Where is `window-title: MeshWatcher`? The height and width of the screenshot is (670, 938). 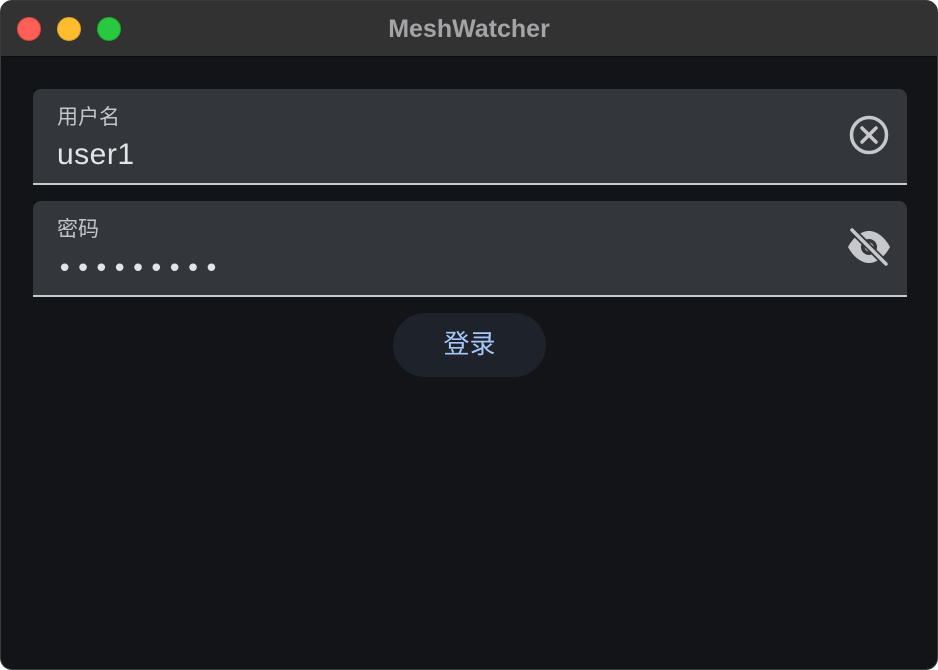
window-title: MeshWatcher is located at coordinates (469, 29).